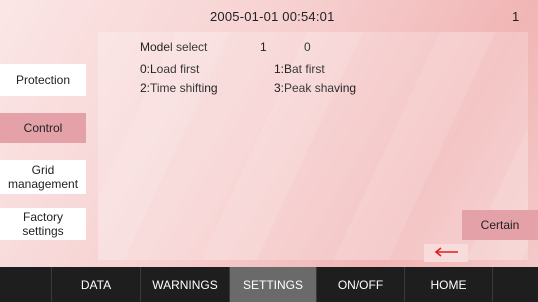  What do you see at coordinates (43, 128) in the screenshot?
I see `sidebar-item-control: Control` at bounding box center [43, 128].